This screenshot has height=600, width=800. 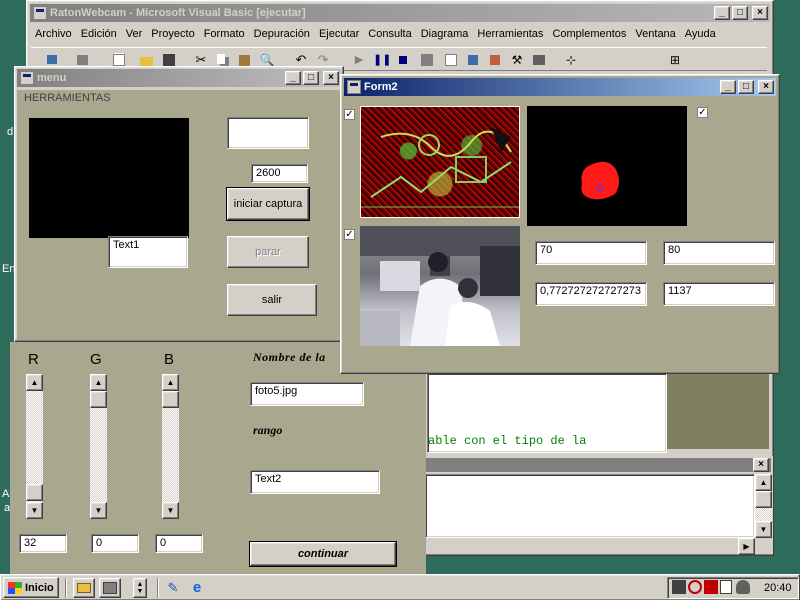 I want to click on b-scrollbar: ▲ ▼, so click(x=170, y=446).